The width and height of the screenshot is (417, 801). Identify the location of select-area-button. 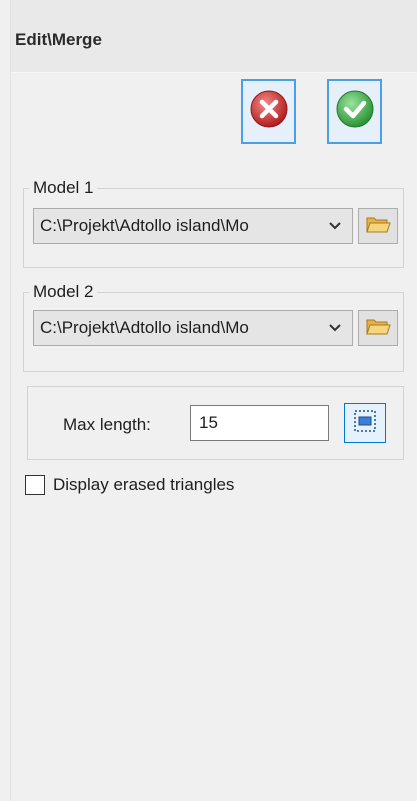
(365, 423).